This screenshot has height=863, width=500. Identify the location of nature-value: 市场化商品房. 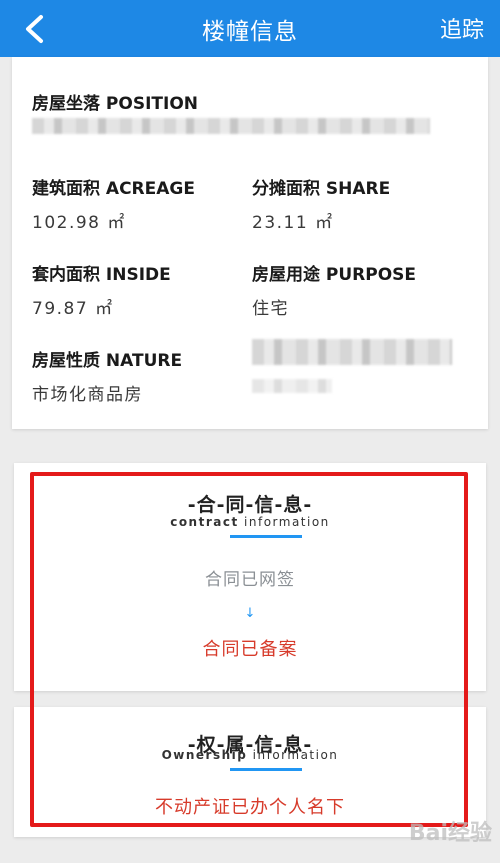
(87, 395).